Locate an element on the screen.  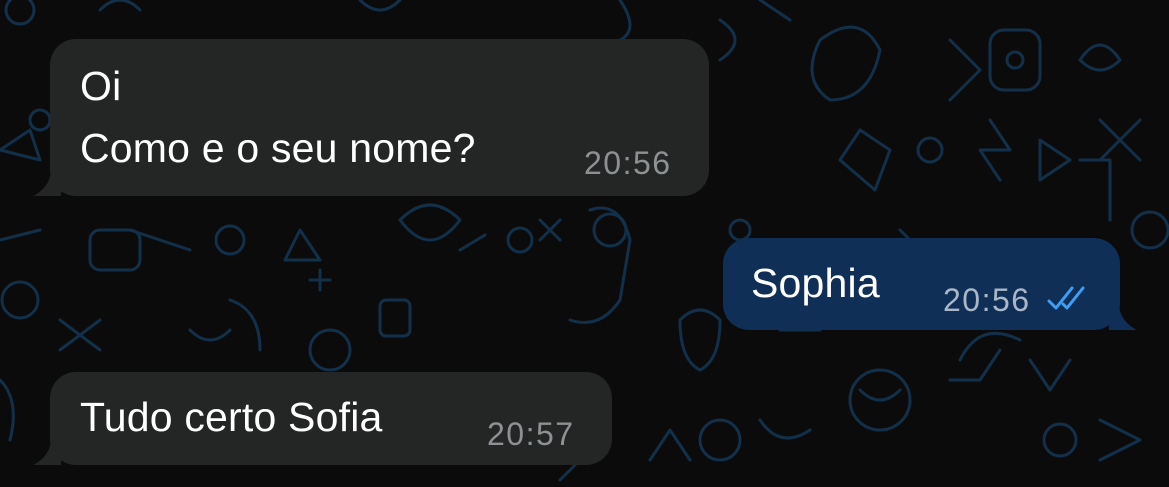
double-check-read-icon is located at coordinates (1066, 298).